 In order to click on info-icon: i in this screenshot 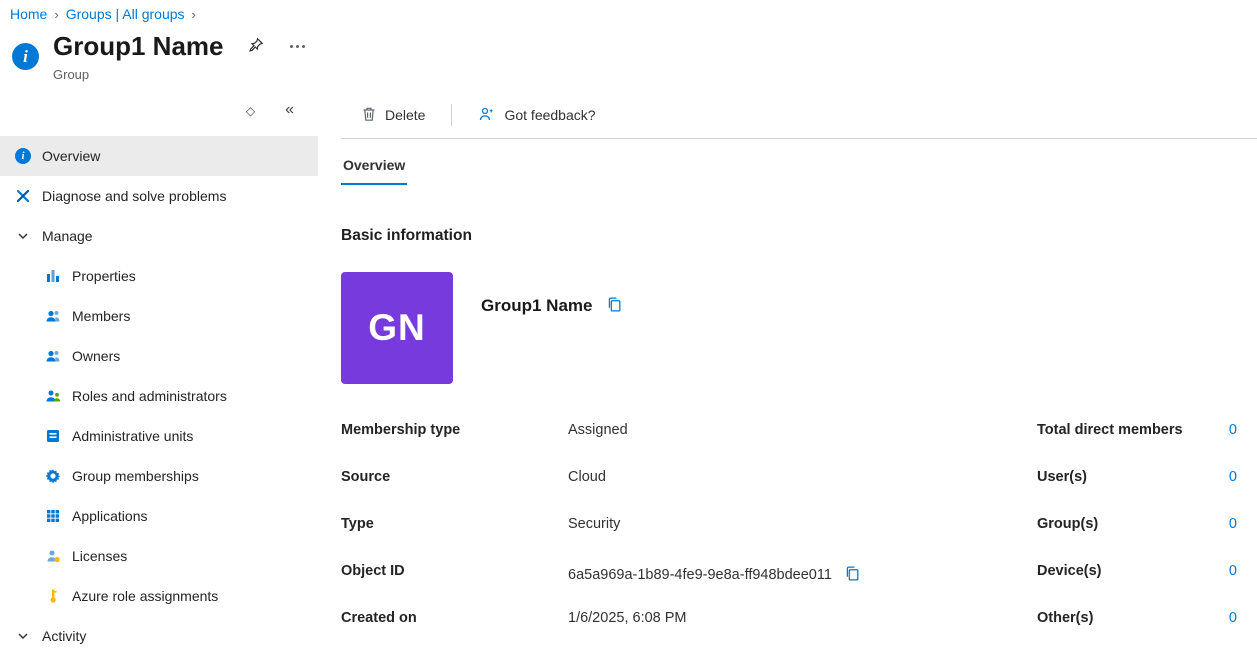, I will do `click(23, 156)`.